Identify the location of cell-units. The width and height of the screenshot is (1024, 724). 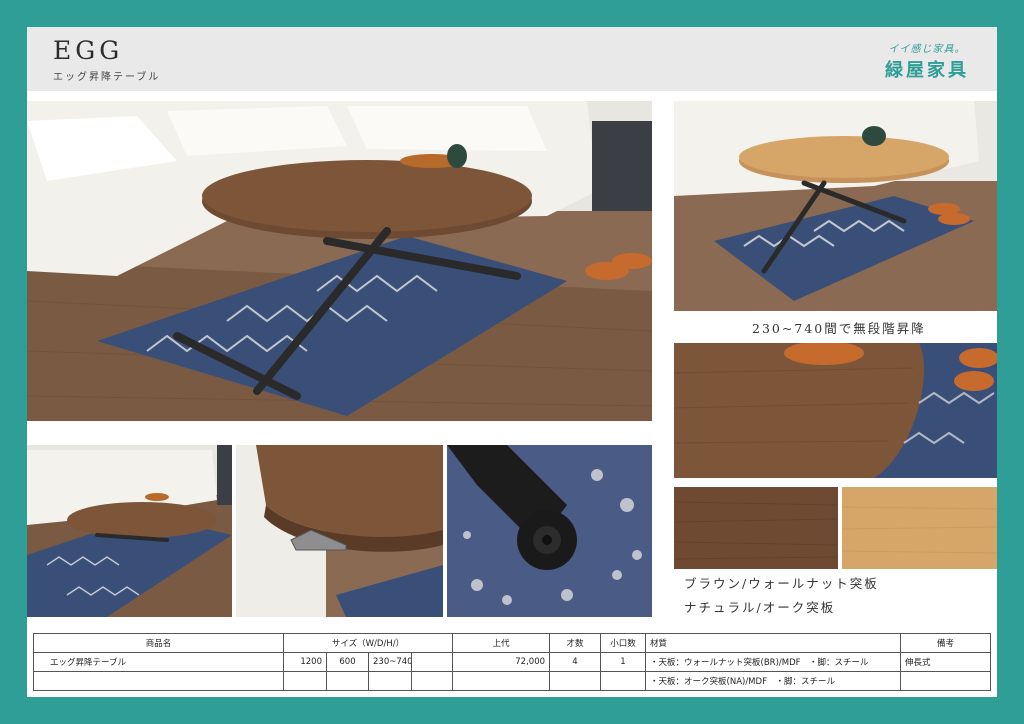
(623, 681).